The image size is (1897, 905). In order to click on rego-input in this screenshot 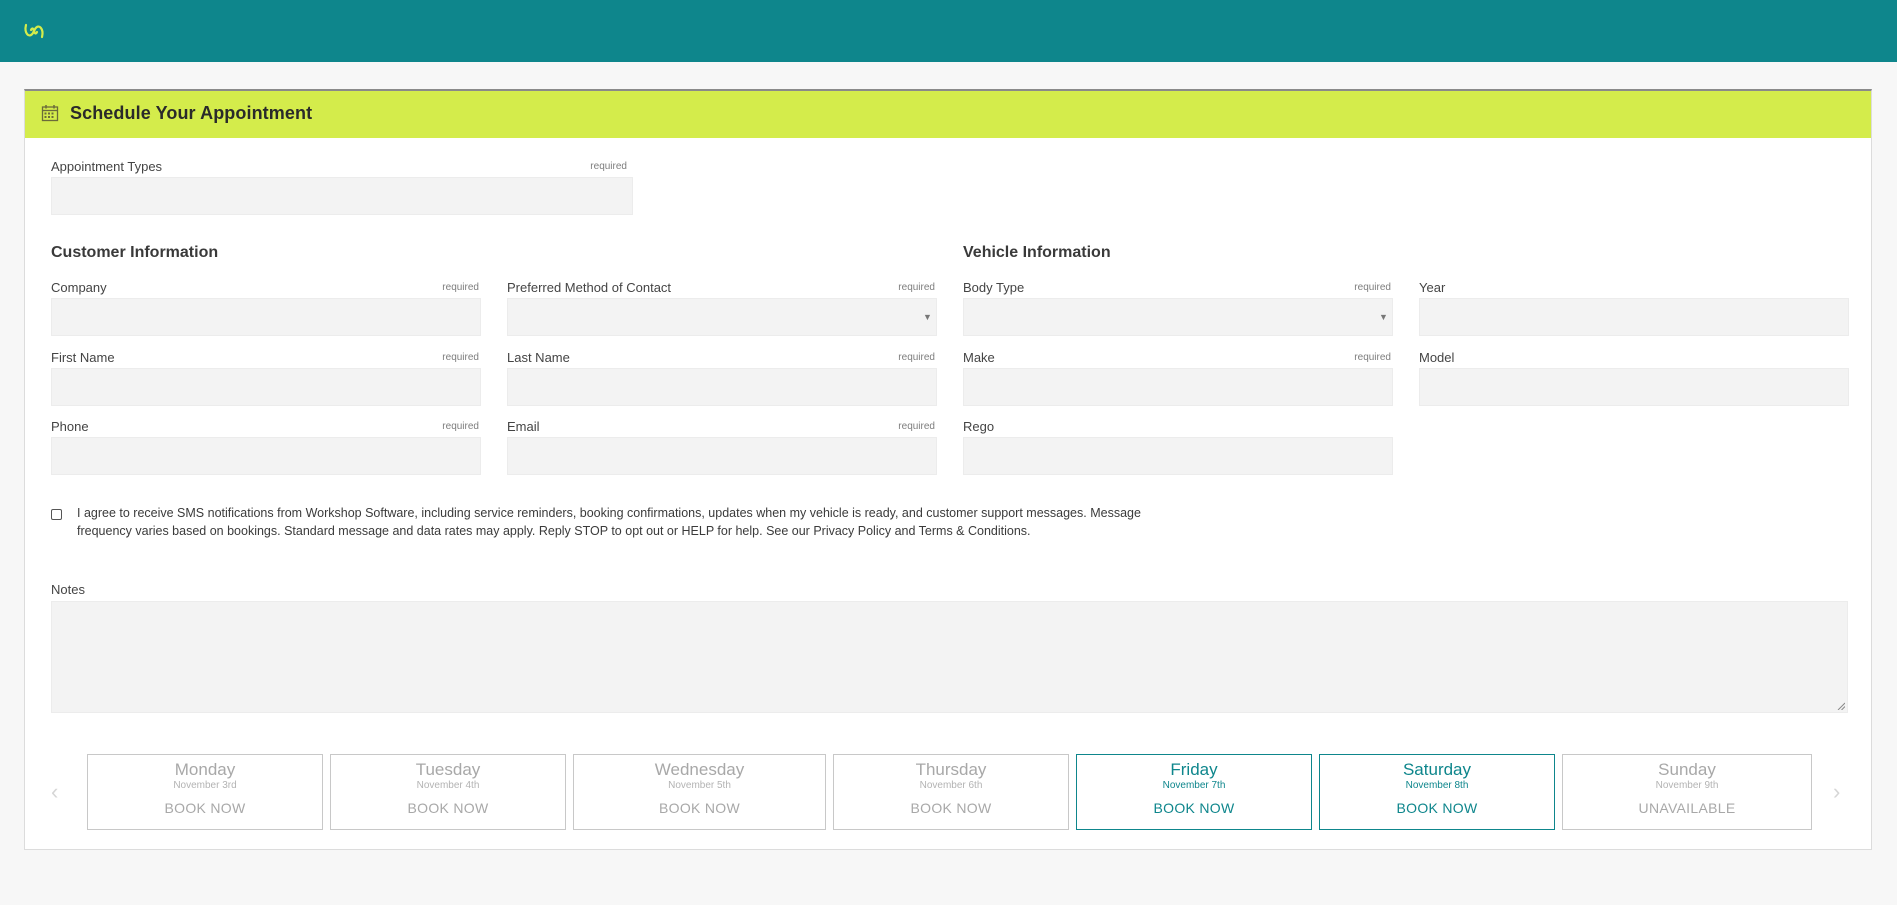, I will do `click(1178, 456)`.